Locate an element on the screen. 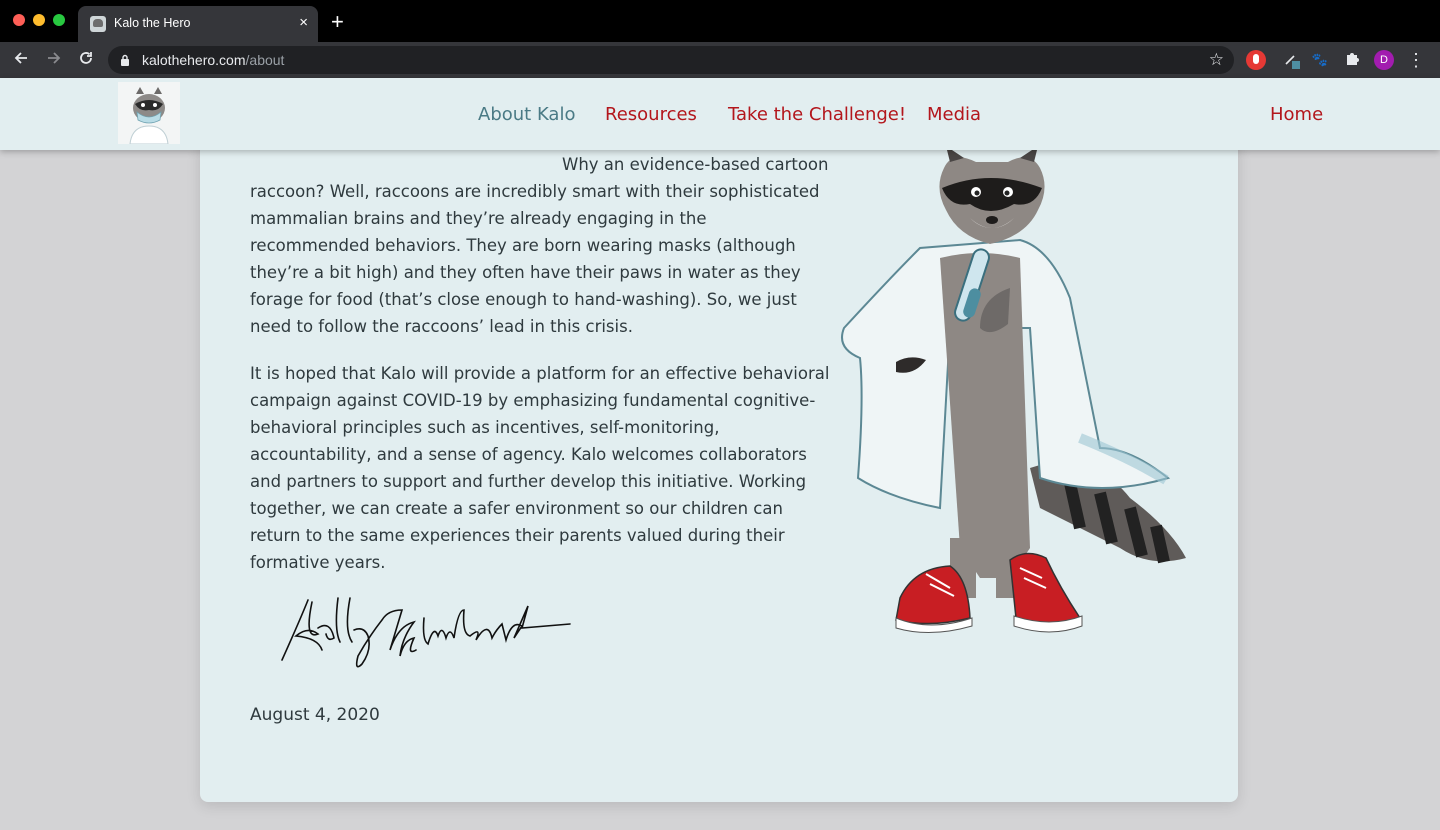 The width and height of the screenshot is (1440, 830). arrow-right-icon is located at coordinates (54, 58).